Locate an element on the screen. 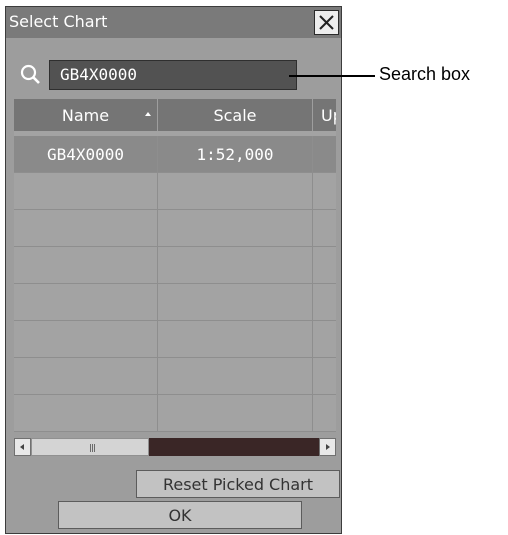 The width and height of the screenshot is (508, 535). column-header-scale: Scale is located at coordinates (235, 115).